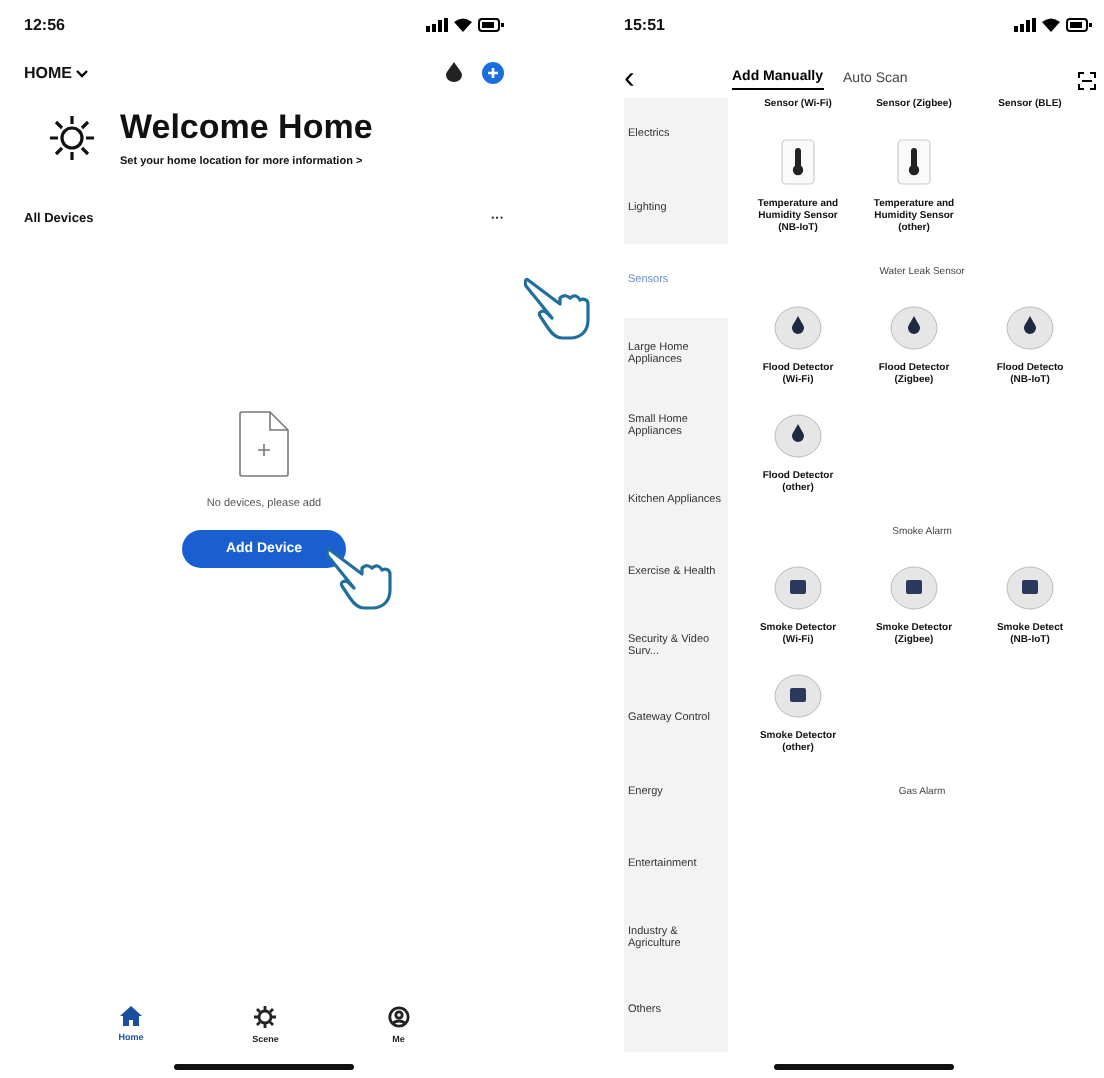 The width and height of the screenshot is (1104, 1078). I want to click on add-circle-icon, so click(493, 73).